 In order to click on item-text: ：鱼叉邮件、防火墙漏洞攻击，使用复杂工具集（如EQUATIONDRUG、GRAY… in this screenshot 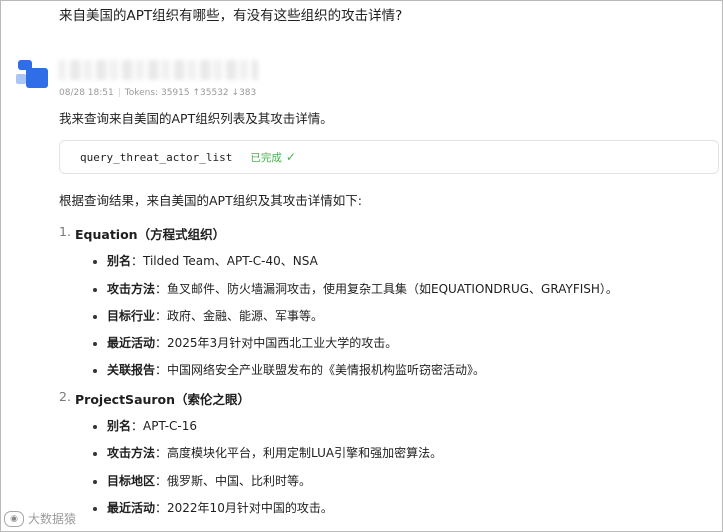, I will do `click(386, 289)`.